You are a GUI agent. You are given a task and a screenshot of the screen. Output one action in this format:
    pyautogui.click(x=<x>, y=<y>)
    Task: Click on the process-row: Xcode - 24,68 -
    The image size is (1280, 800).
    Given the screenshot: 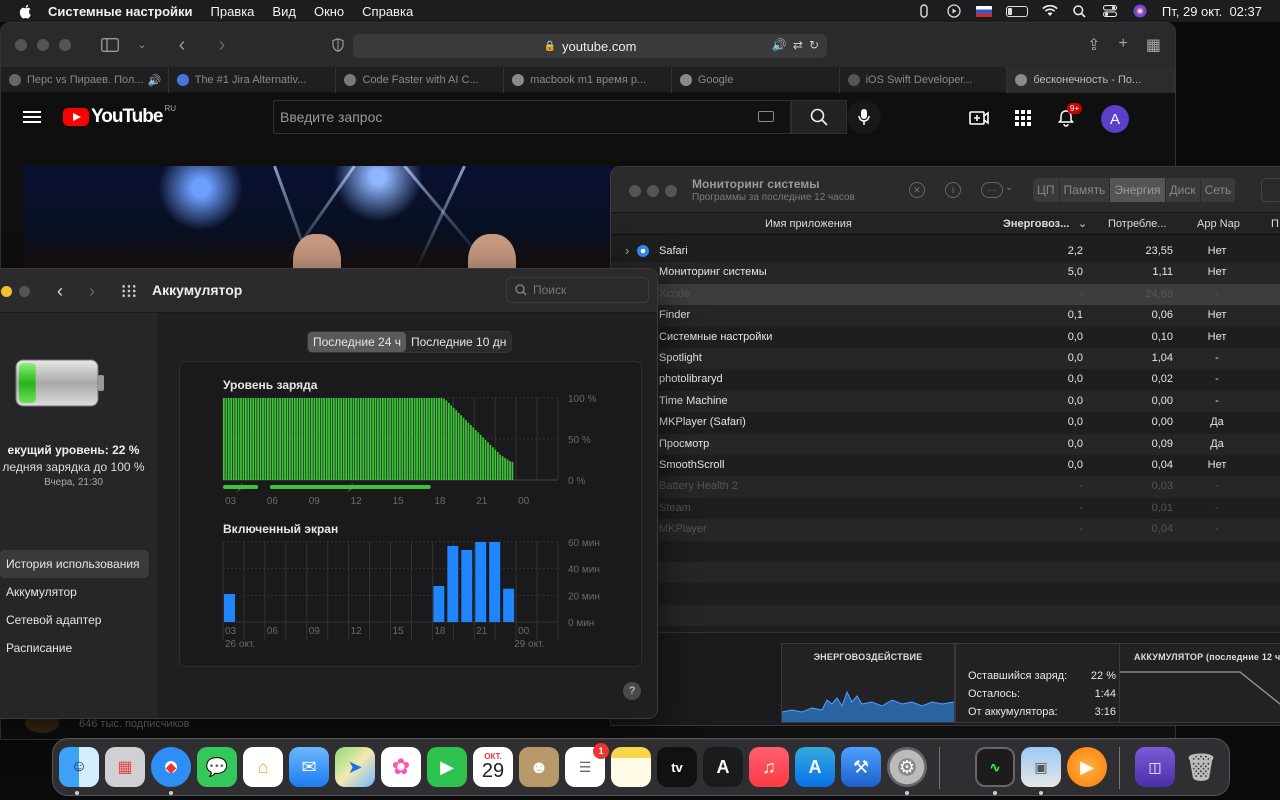 What is the action you would take?
    pyautogui.click(x=945, y=294)
    